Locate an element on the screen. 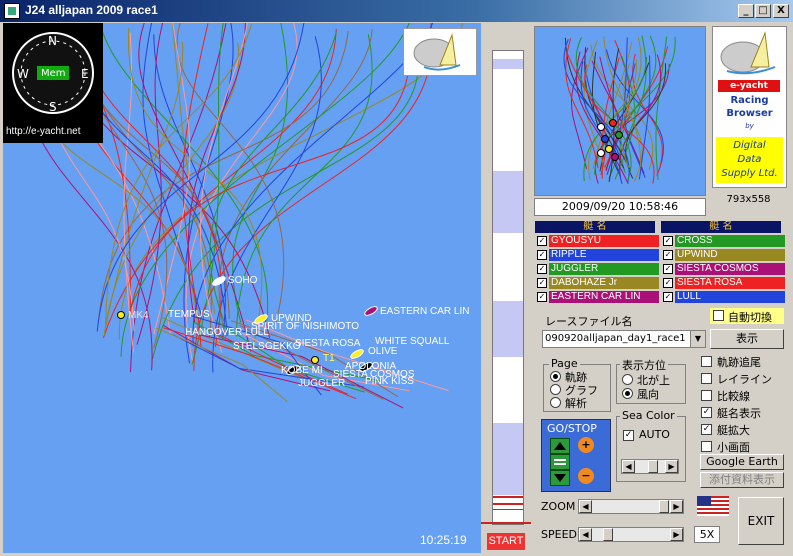  site-url: http://e-yacht.net is located at coordinates (43, 131).